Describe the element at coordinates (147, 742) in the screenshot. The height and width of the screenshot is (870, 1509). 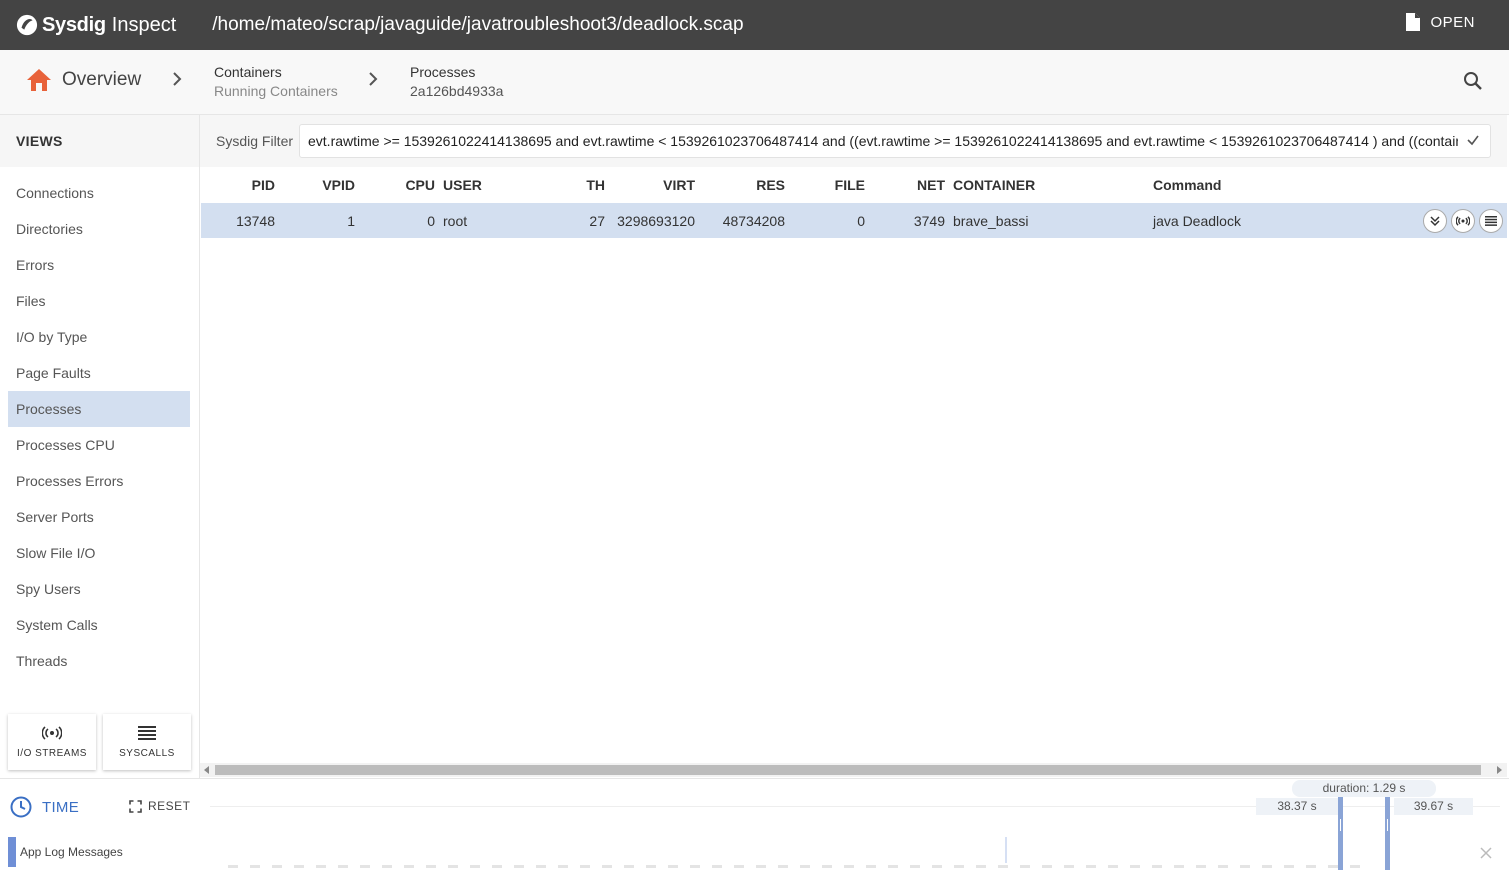
I see `syscalls-button: SYSCALLS` at that location.